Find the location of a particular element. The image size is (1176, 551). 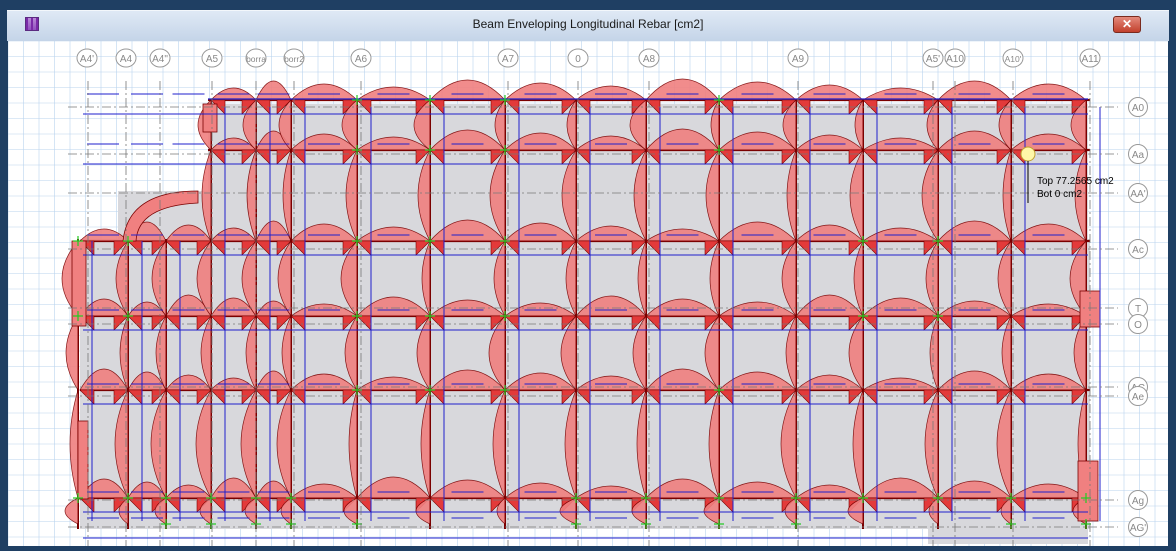

right-grid-label: A0 is located at coordinates (1138, 107).